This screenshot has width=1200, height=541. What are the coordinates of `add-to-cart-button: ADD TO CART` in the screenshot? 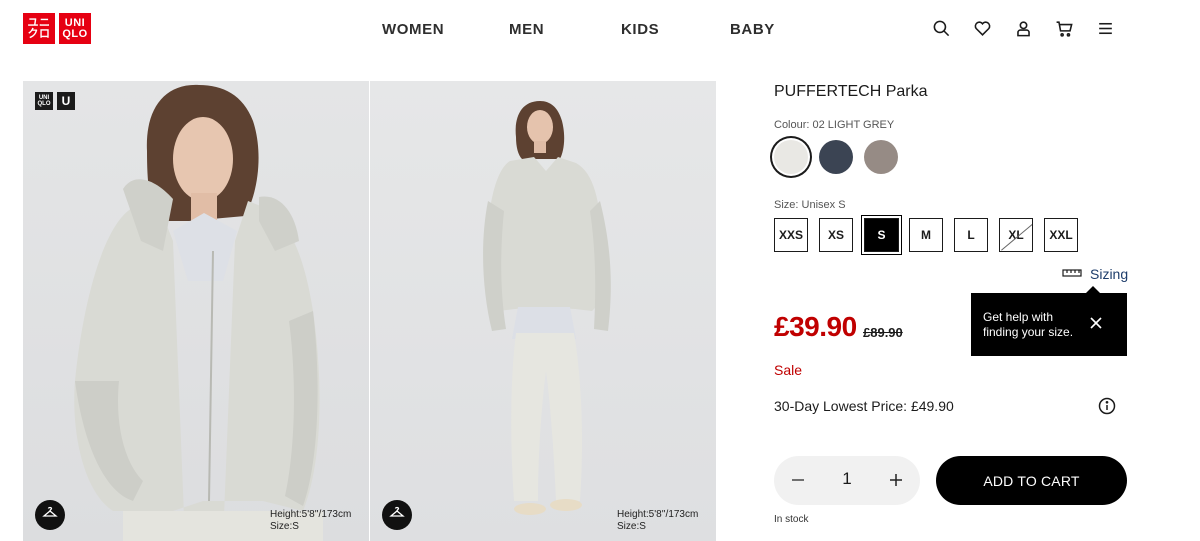 It's located at (1031, 480).